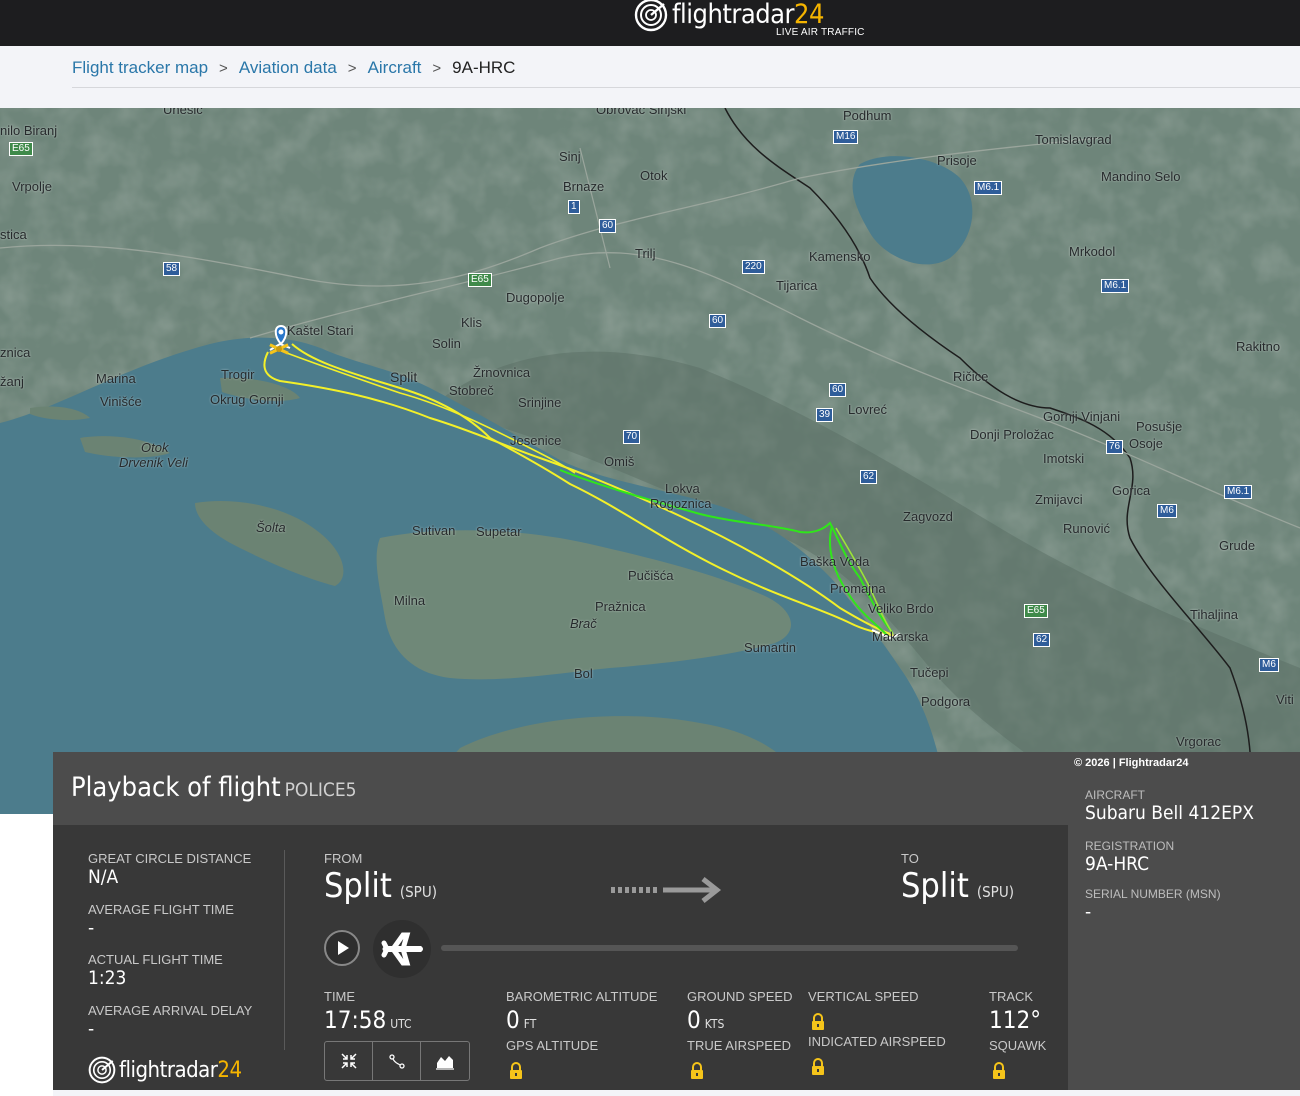  I want to click on flightradar24-logo: flightradar24 LIVE AIR TRAFFIC, so click(749, 23).